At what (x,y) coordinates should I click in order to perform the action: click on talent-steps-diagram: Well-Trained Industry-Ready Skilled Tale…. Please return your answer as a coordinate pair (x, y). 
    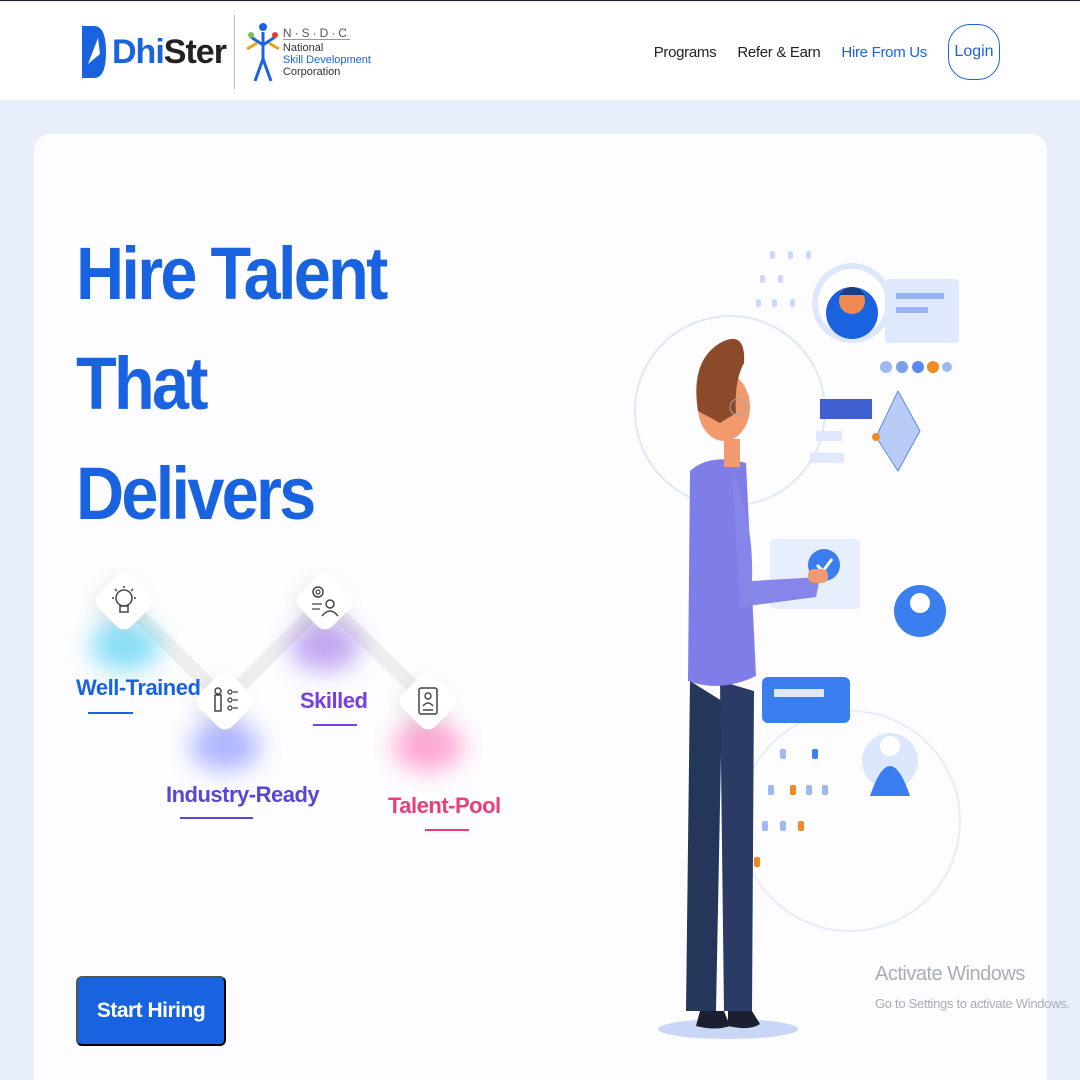
    Looking at the image, I should click on (290, 701).